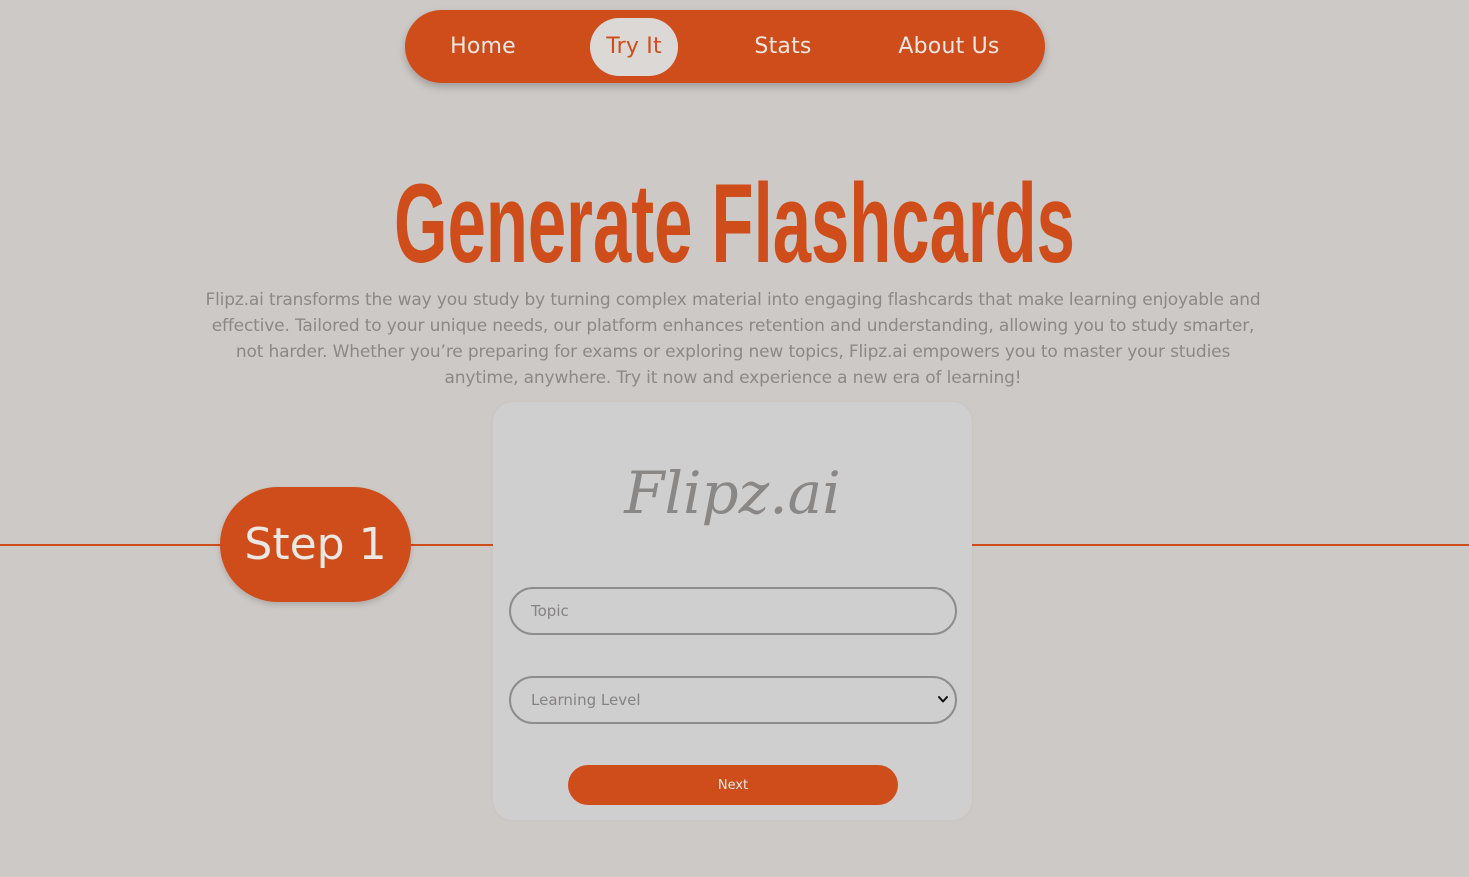 The height and width of the screenshot is (877, 1469). I want to click on learning-level-select: Learning Level, so click(733, 700).